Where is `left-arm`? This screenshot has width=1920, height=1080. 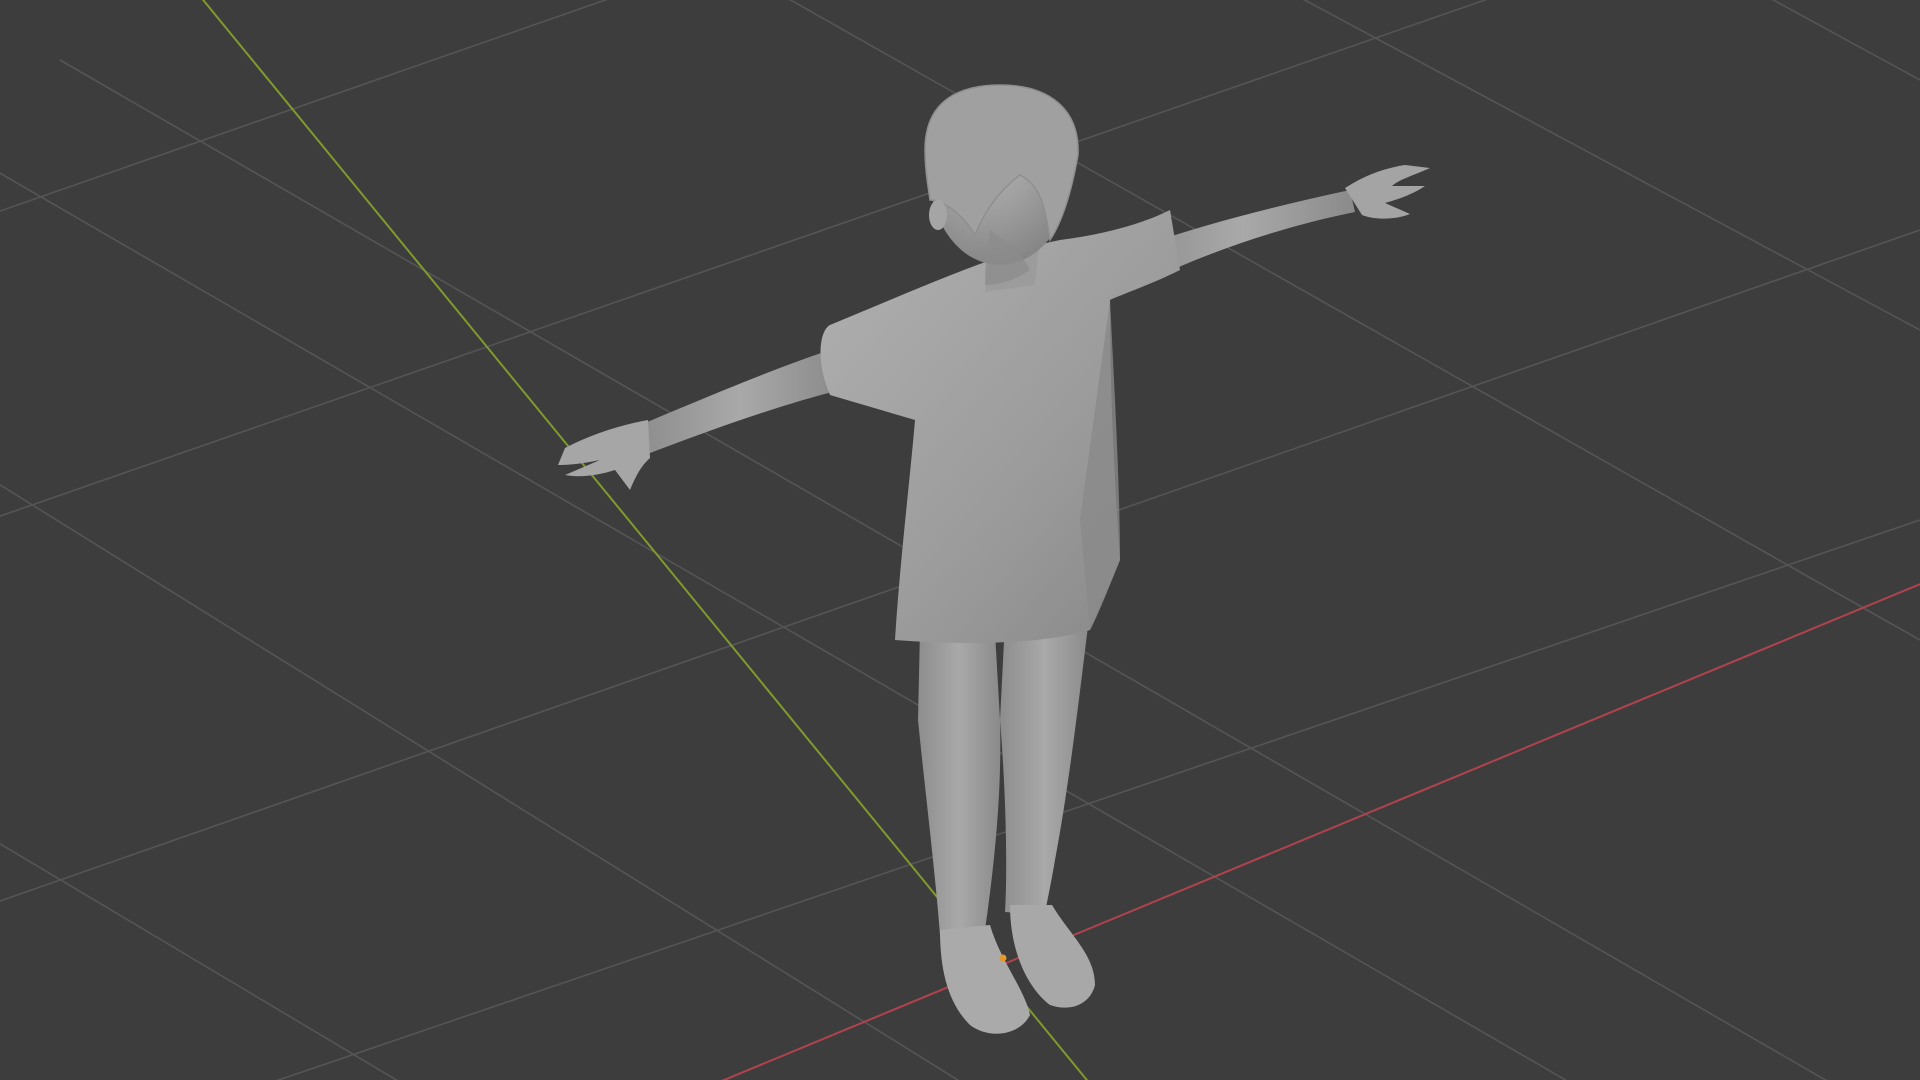
left-arm is located at coordinates (740, 402).